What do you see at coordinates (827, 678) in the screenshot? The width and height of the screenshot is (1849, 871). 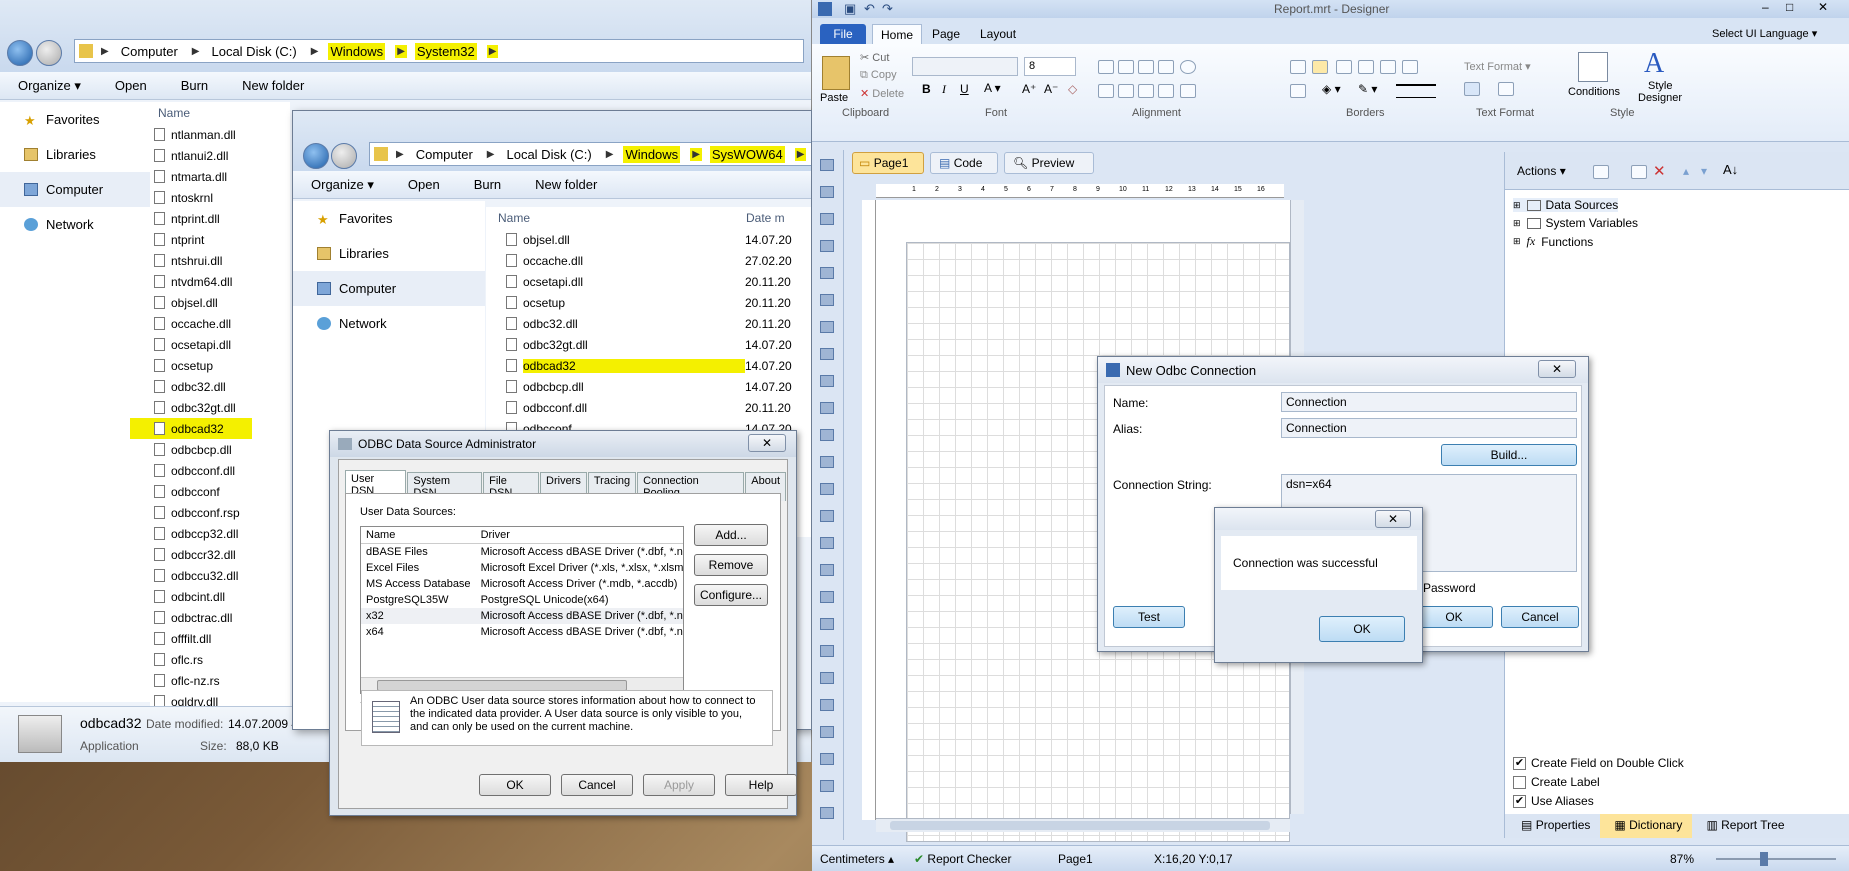 I see `line-tool` at bounding box center [827, 678].